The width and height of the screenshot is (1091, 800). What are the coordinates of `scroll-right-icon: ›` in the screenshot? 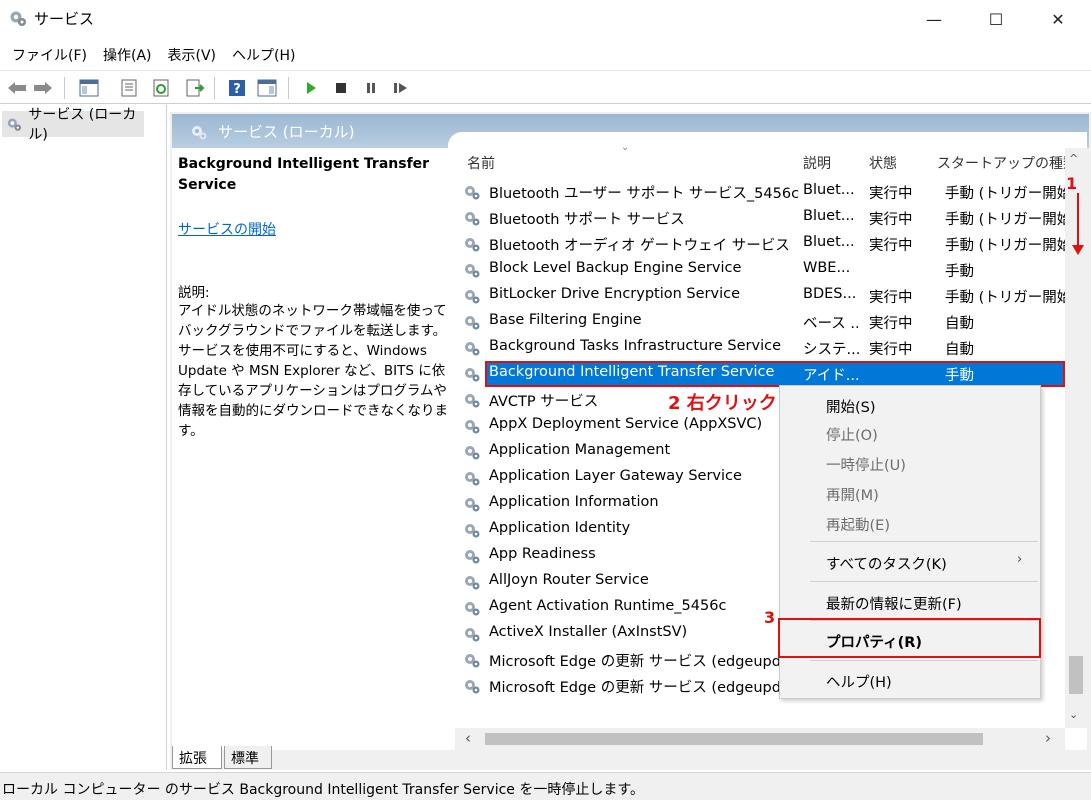 It's located at (1048, 738).